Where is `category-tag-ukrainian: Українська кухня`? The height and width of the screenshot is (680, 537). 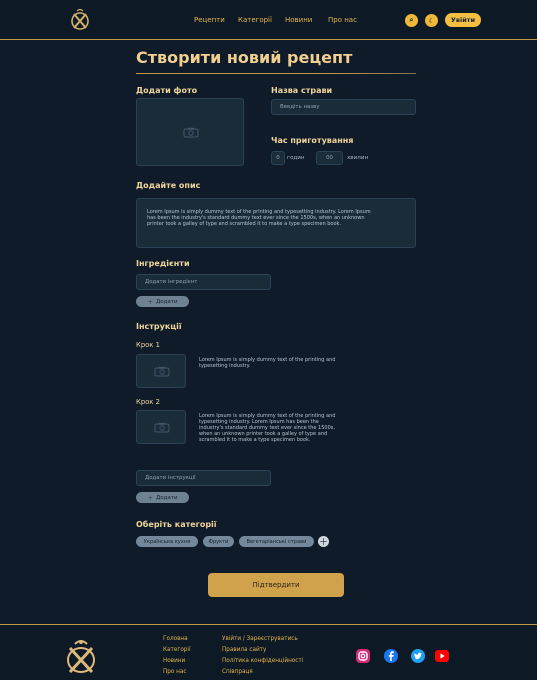
category-tag-ukrainian: Українська кухня is located at coordinates (167, 541).